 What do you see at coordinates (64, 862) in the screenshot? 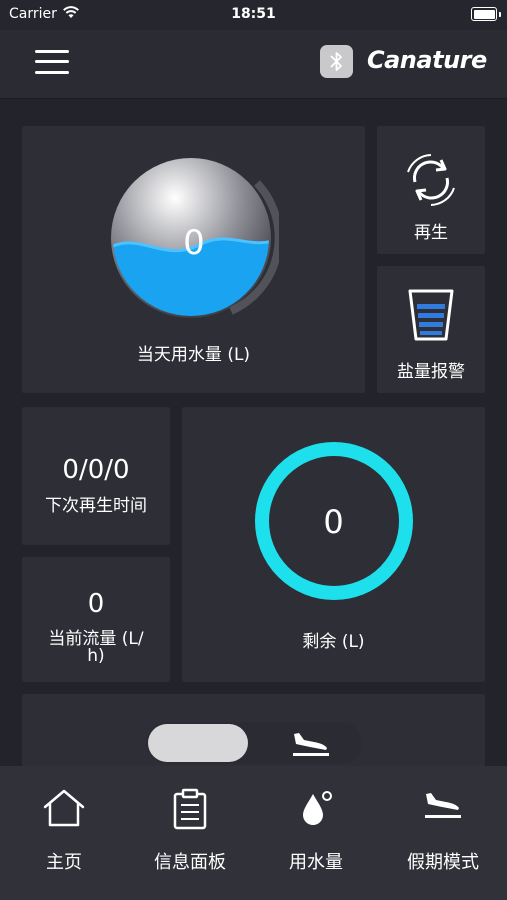
I see `tab-home-label: 主页` at bounding box center [64, 862].